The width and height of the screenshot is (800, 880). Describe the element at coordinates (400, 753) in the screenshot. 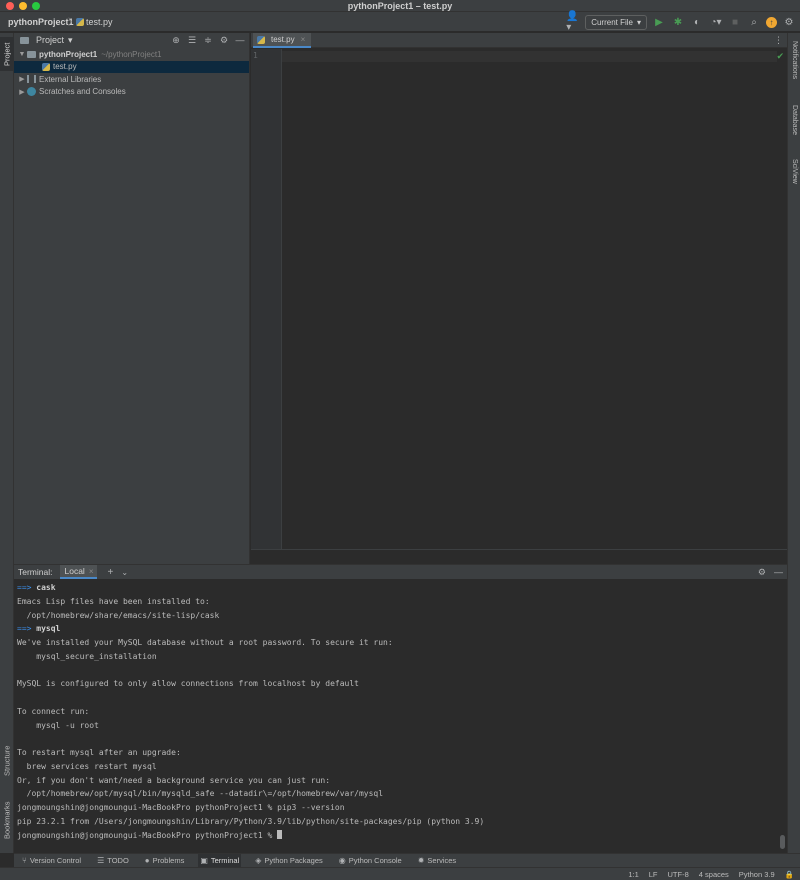

I see `terminal-line: To restart mysql after an upgrade:` at that location.